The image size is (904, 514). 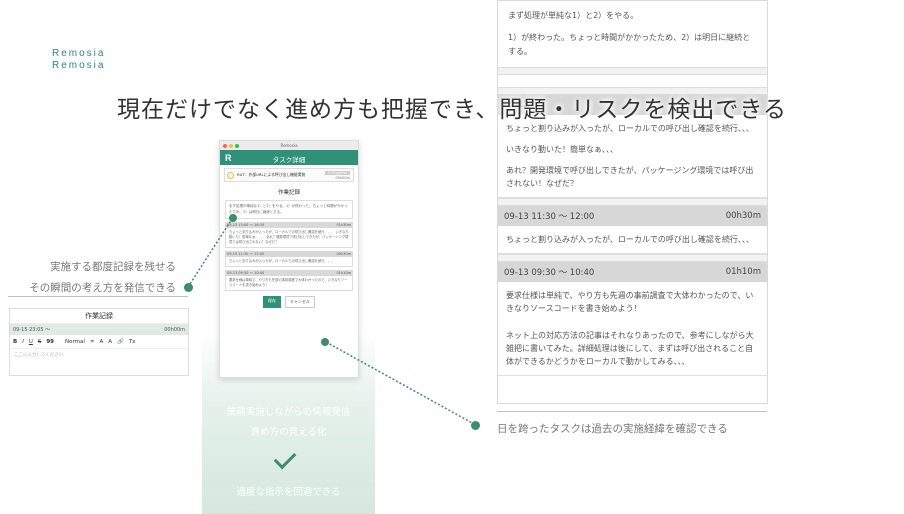 I want to click on connector-lines, so click(x=331, y=319).